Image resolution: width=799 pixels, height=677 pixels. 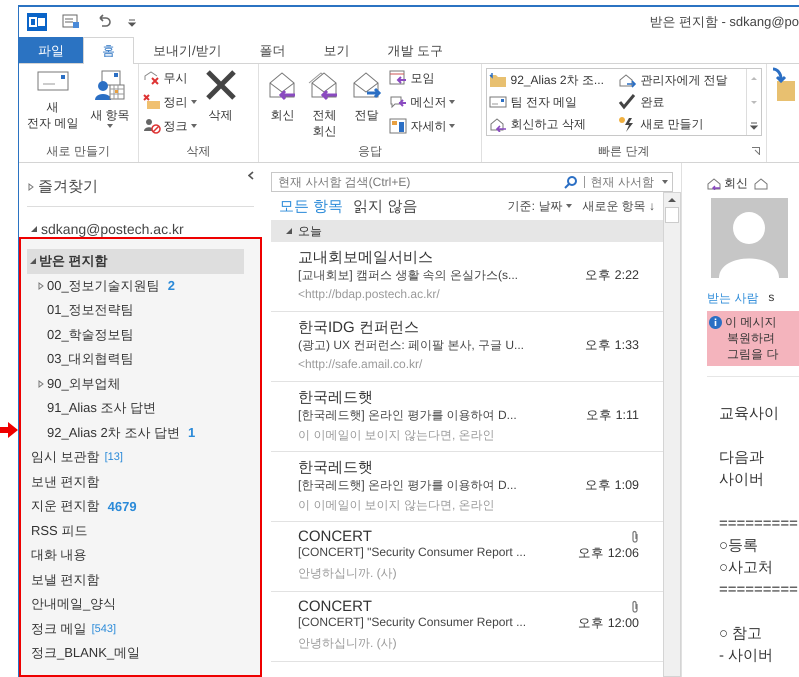 What do you see at coordinates (110, 105) in the screenshot?
I see `new-items-button: 새 항목` at bounding box center [110, 105].